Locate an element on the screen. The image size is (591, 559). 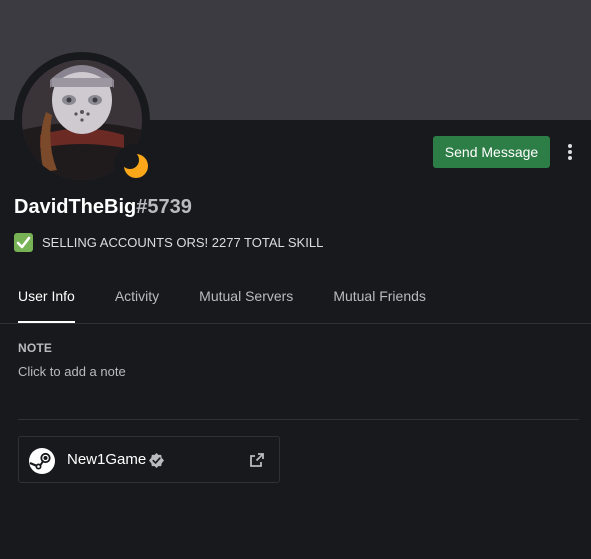
note-heading: NOTE is located at coordinates (35, 348).